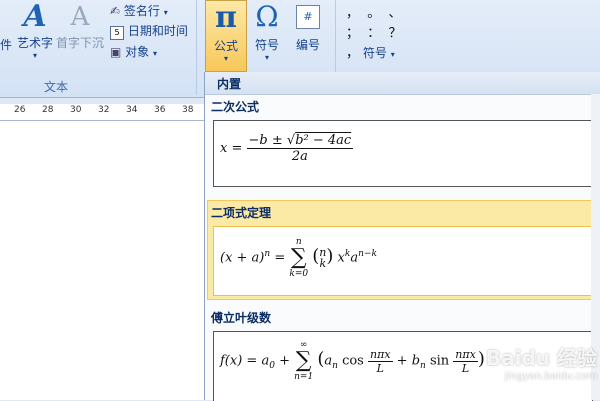 This screenshot has width=600, height=401. I want to click on pi-icon: π, so click(226, 17).